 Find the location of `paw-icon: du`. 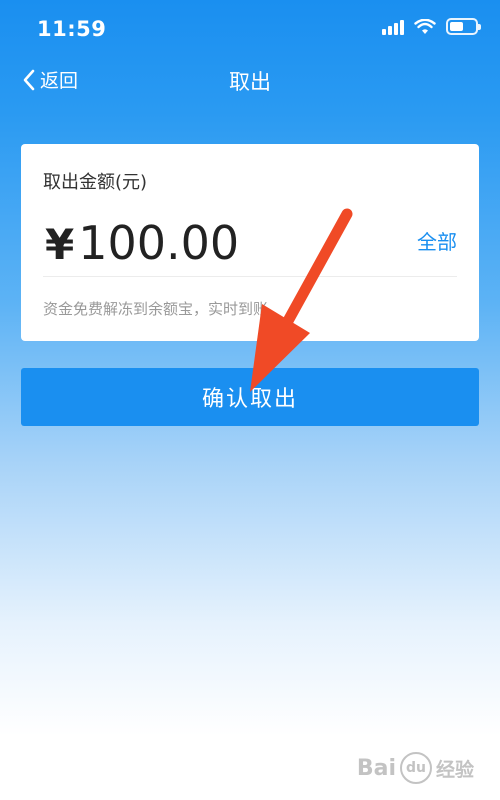

paw-icon: du is located at coordinates (415, 768).